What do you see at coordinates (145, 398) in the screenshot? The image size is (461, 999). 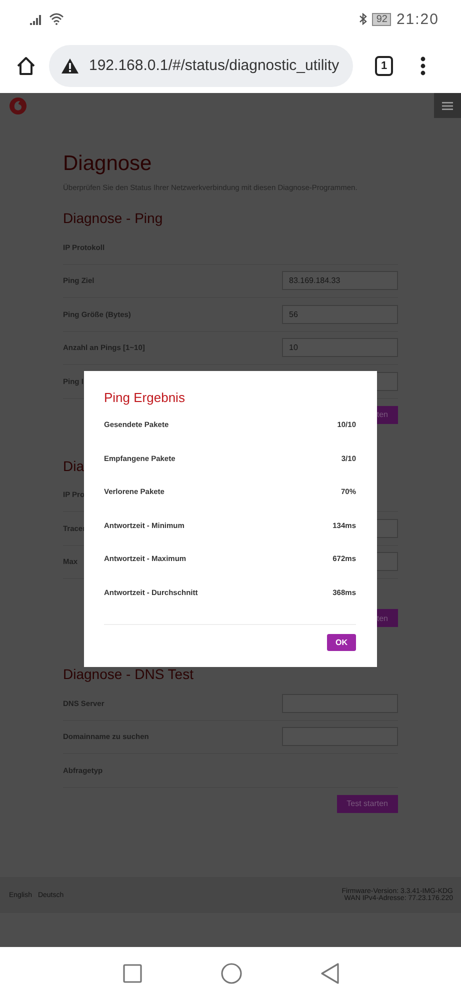 I see `dialog-title: Ping Ergebnis` at bounding box center [145, 398].